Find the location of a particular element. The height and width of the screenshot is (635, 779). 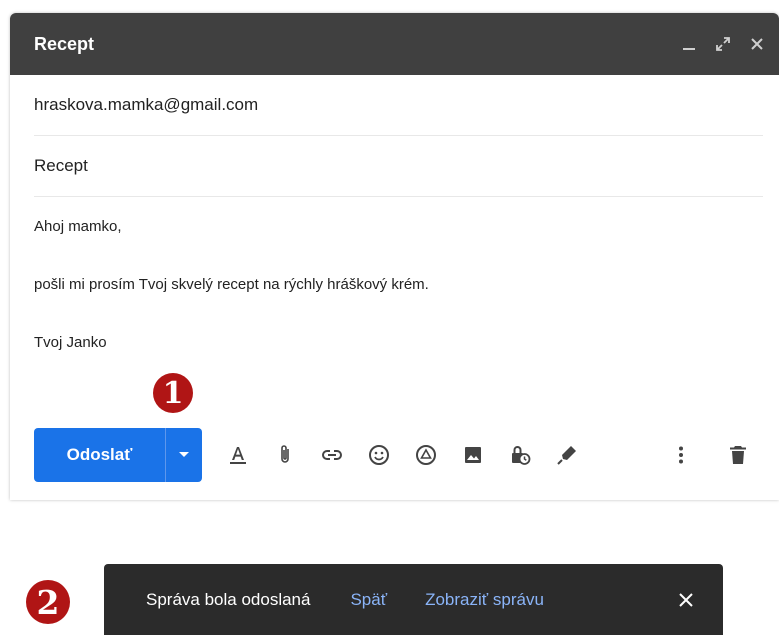

link-icon is located at coordinates (332, 455).